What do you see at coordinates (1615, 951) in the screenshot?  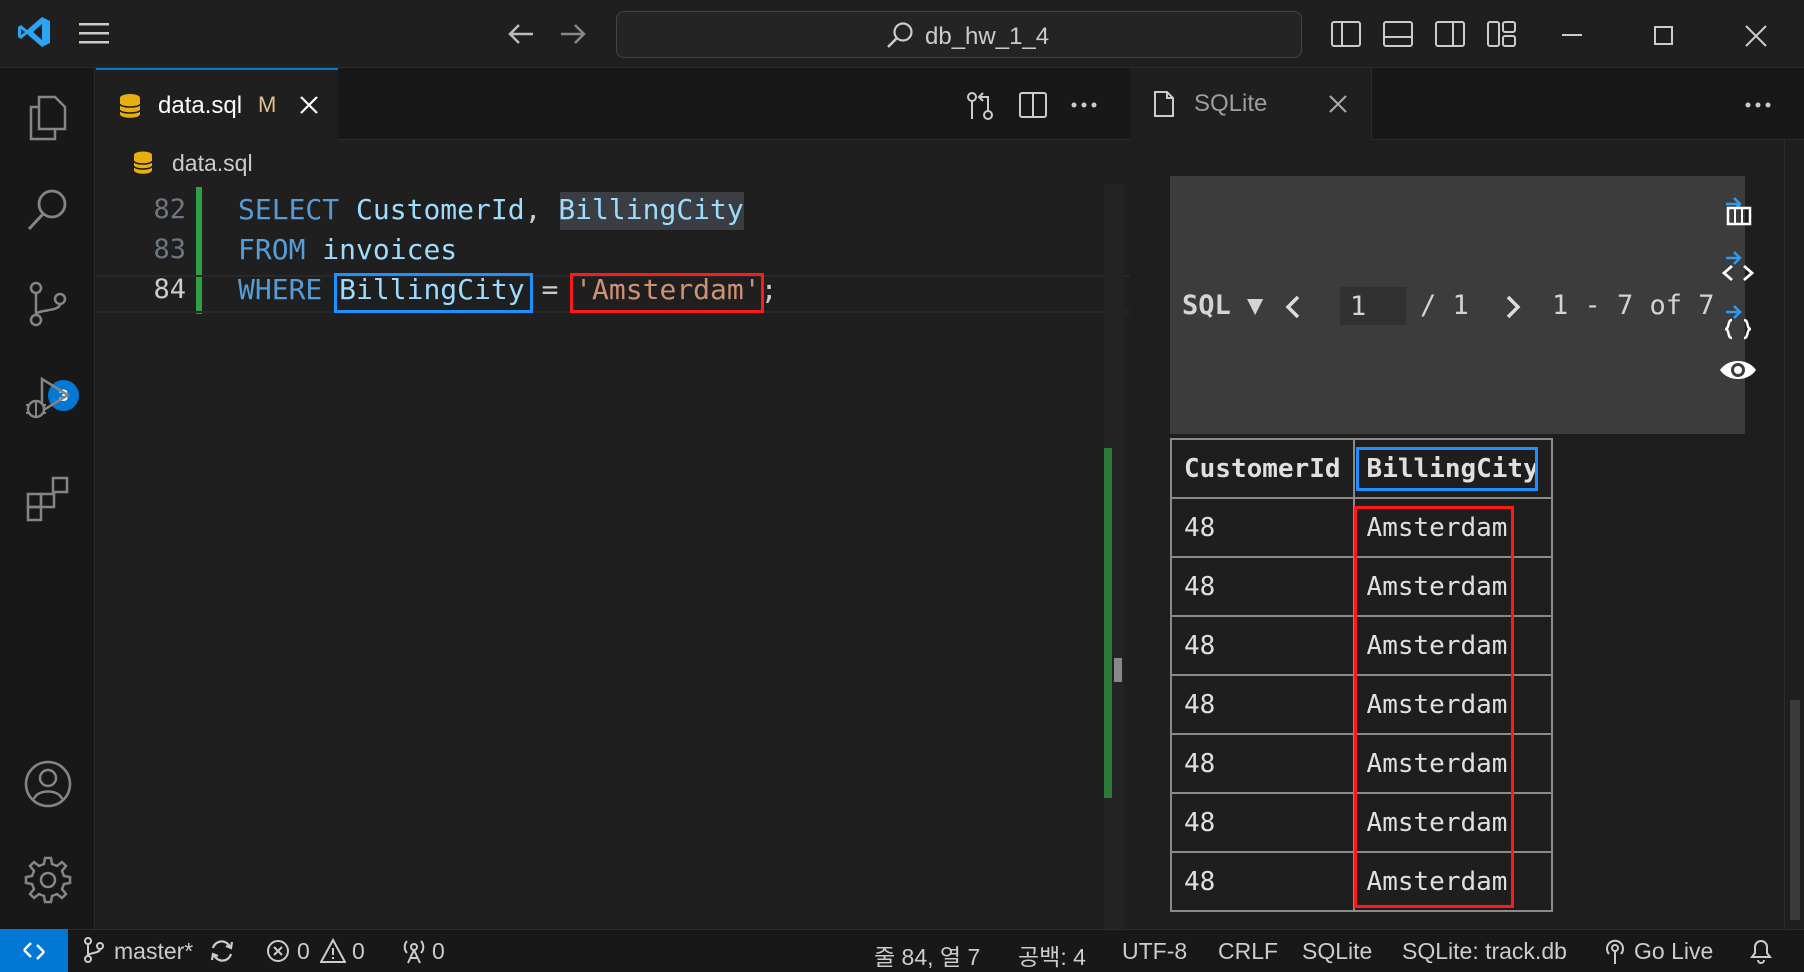 I see `broadcast-icon` at bounding box center [1615, 951].